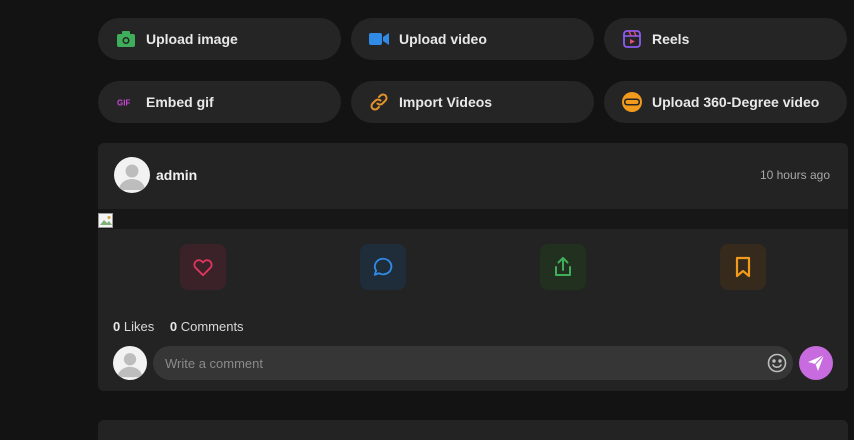 Image resolution: width=854 pixels, height=440 pixels. Describe the element at coordinates (173, 326) in the screenshot. I see `comments-count-value: 0` at that location.